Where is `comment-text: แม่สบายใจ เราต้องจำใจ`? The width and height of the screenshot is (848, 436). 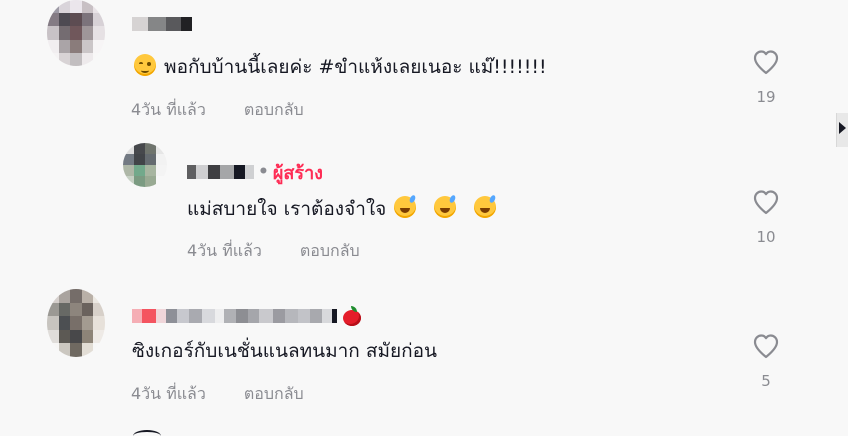
comment-text: แม่สบายใจ เราต้องจำใจ is located at coordinates (342, 209).